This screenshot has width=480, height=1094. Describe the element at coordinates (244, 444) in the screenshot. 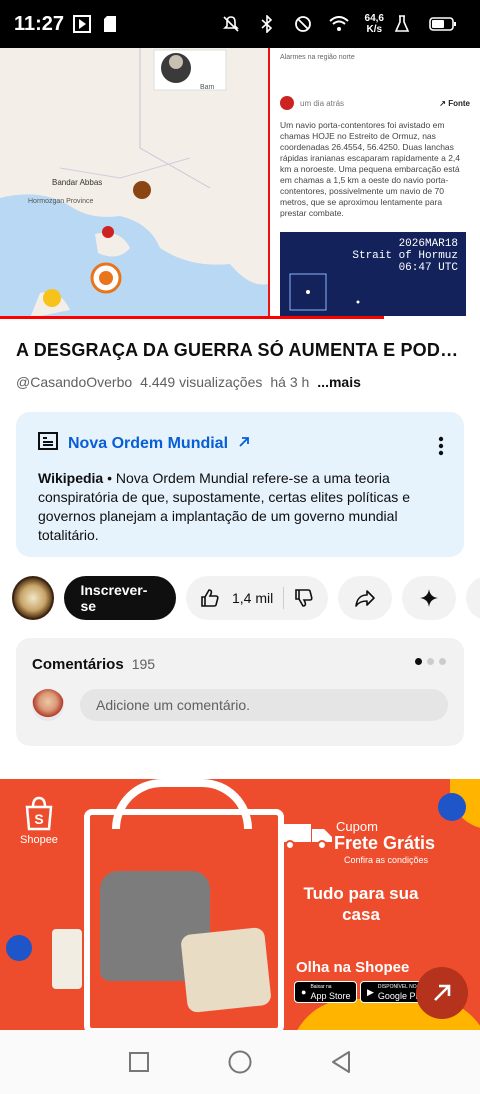

I see `external-link-icon` at that location.